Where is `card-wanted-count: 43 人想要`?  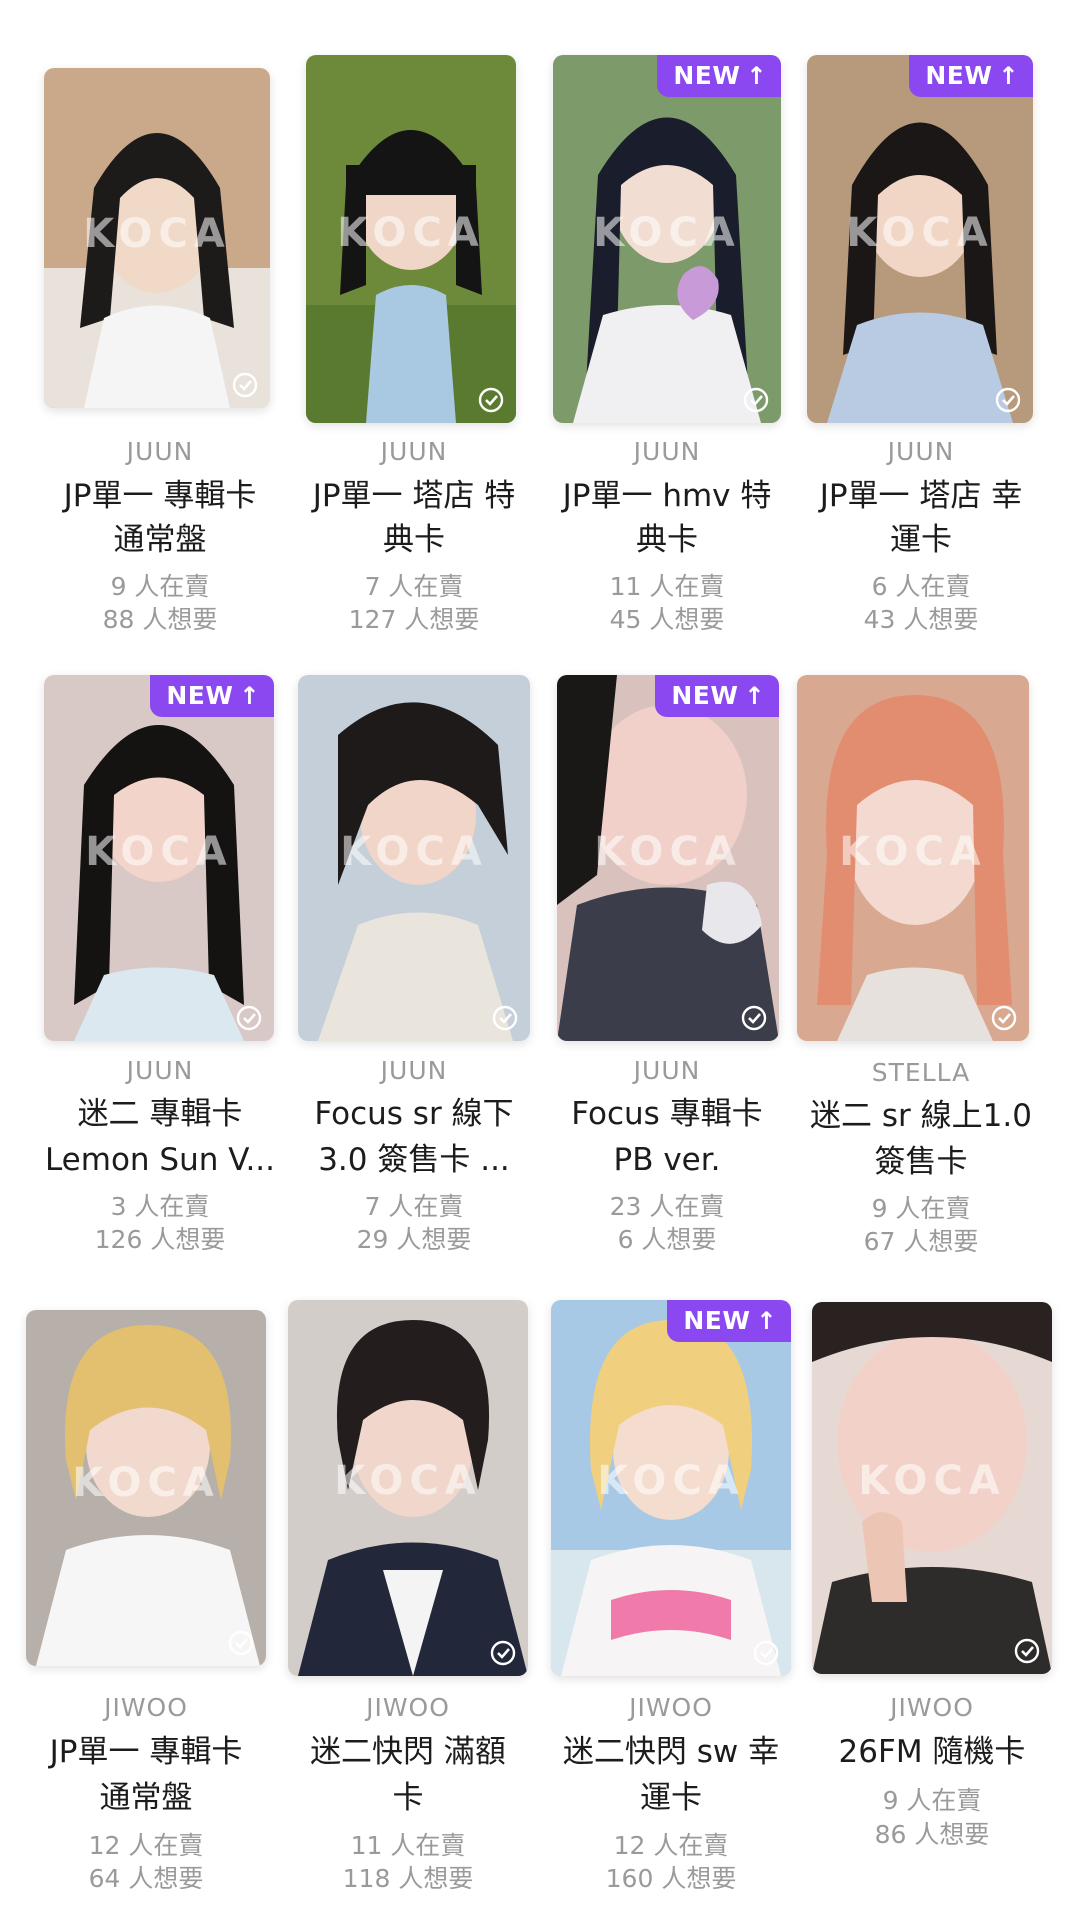 card-wanted-count: 43 人想要 is located at coordinates (921, 619).